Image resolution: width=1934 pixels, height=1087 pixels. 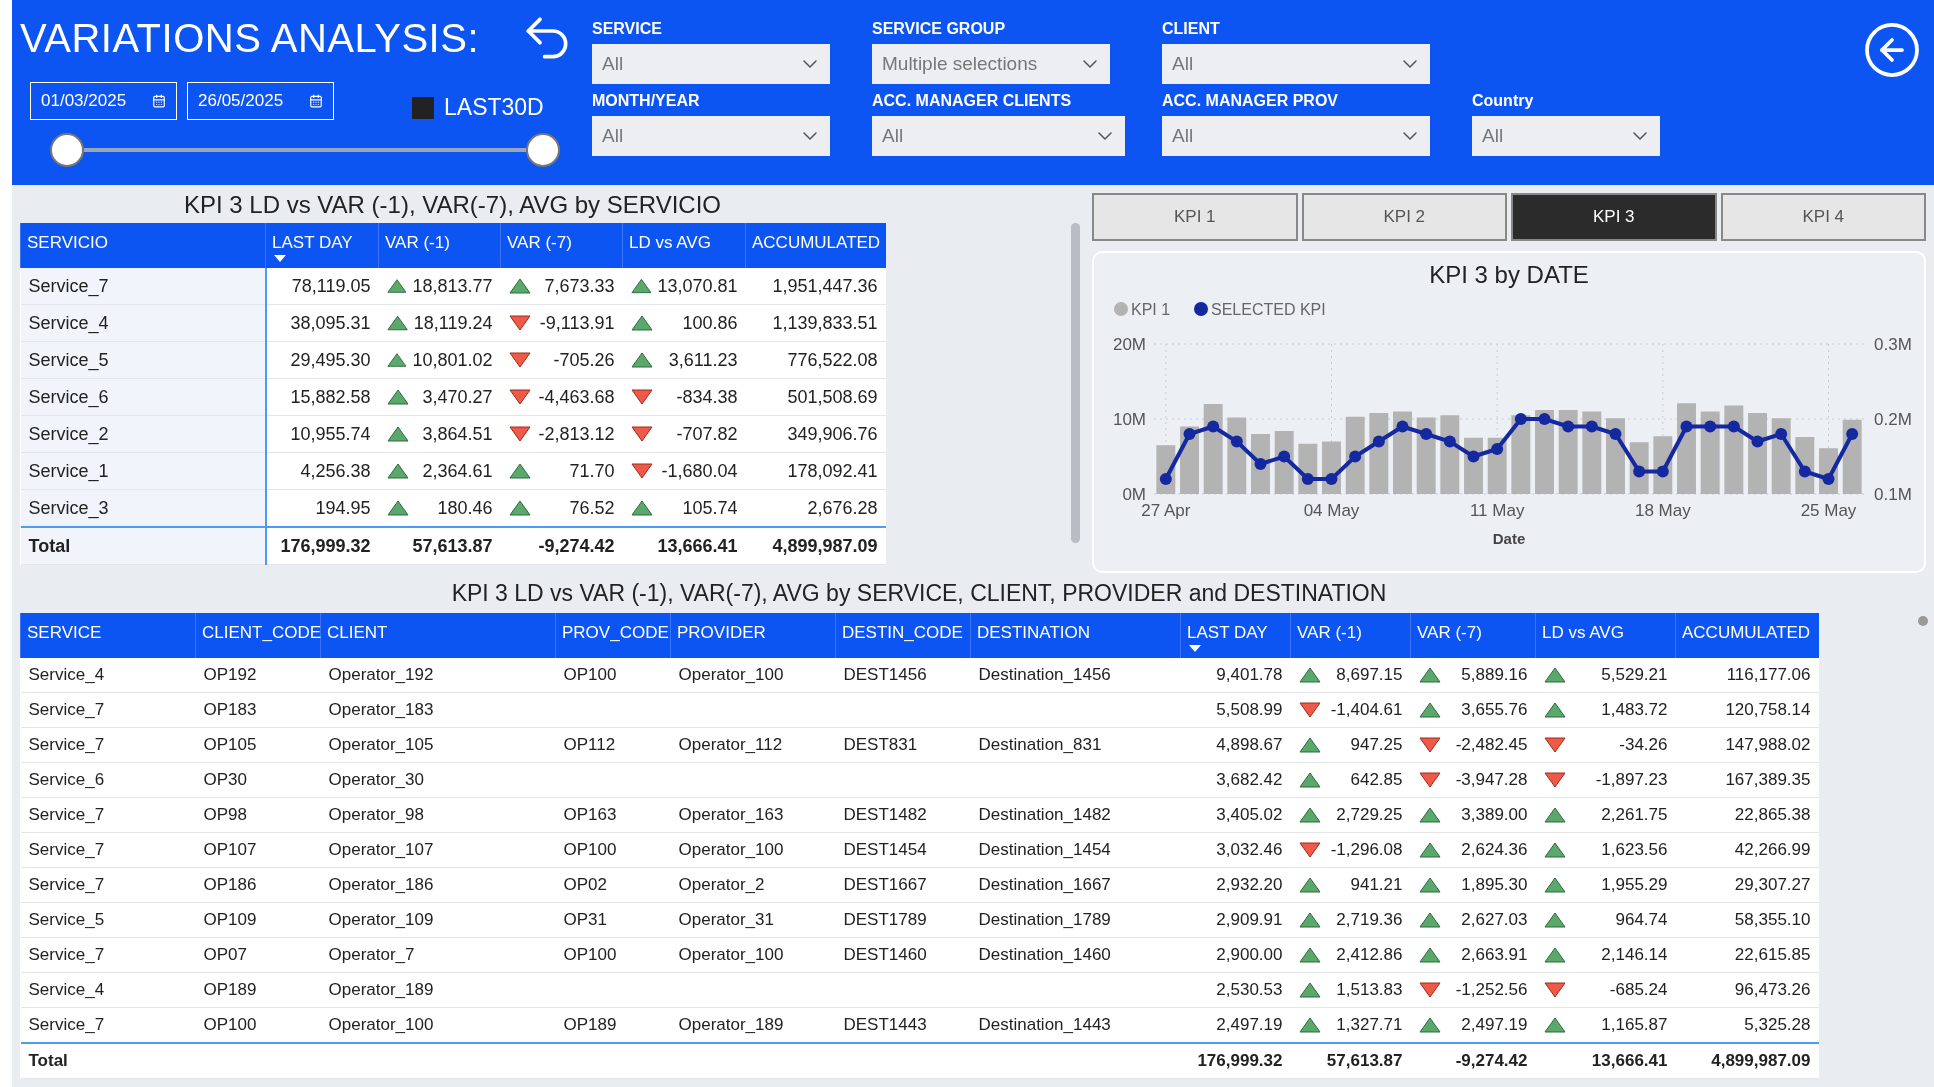 I want to click on table-cell: 2,676.28, so click(x=815, y=508).